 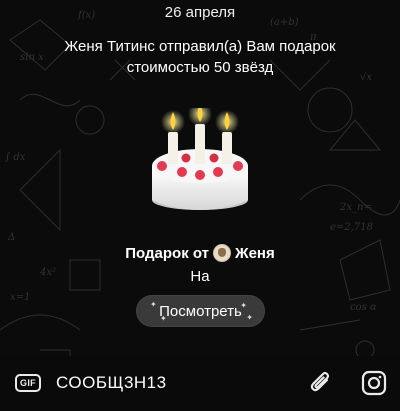 I want to click on message-composer: GIF, so click(x=200, y=383).